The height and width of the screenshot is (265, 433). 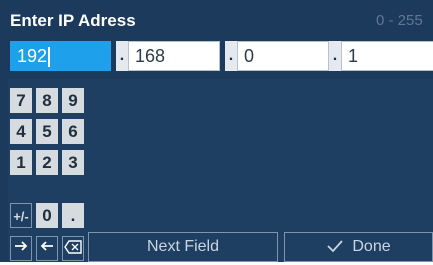 I want to click on octet-4-field: 1, so click(x=387, y=56).